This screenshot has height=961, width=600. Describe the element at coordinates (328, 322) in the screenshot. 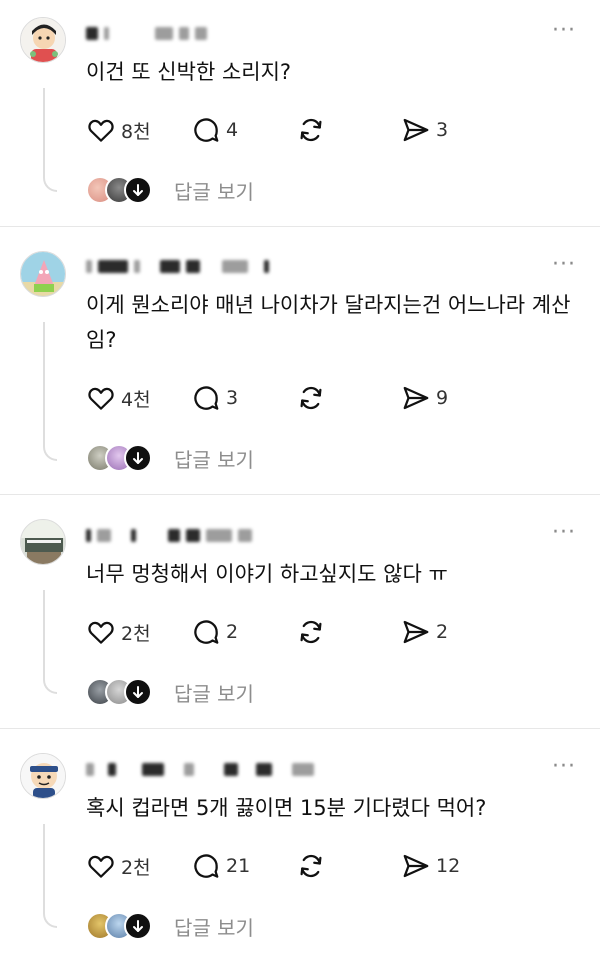

I see `comment-text: 이게 뭔소리야 매년 나이차가 달라지는건 어느나라 계산임?` at that location.